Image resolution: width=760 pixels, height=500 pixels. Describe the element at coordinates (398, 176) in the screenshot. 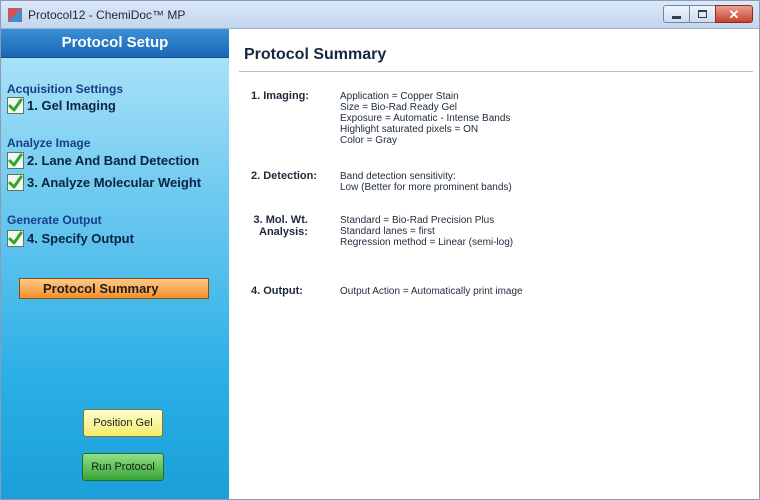

I see `detail-line: Band detection sensitivity:` at that location.